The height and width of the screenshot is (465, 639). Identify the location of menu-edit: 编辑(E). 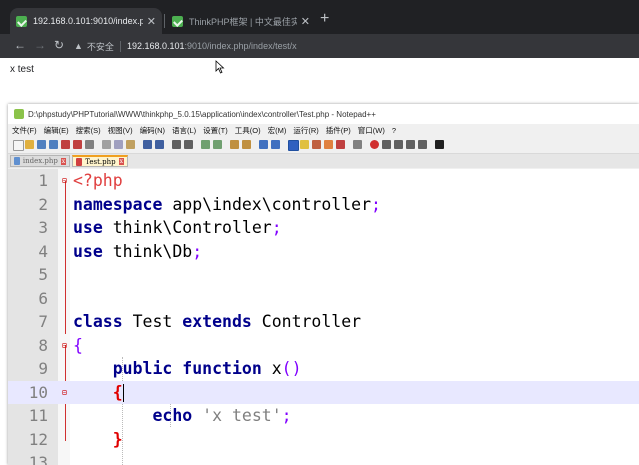
(56, 130).